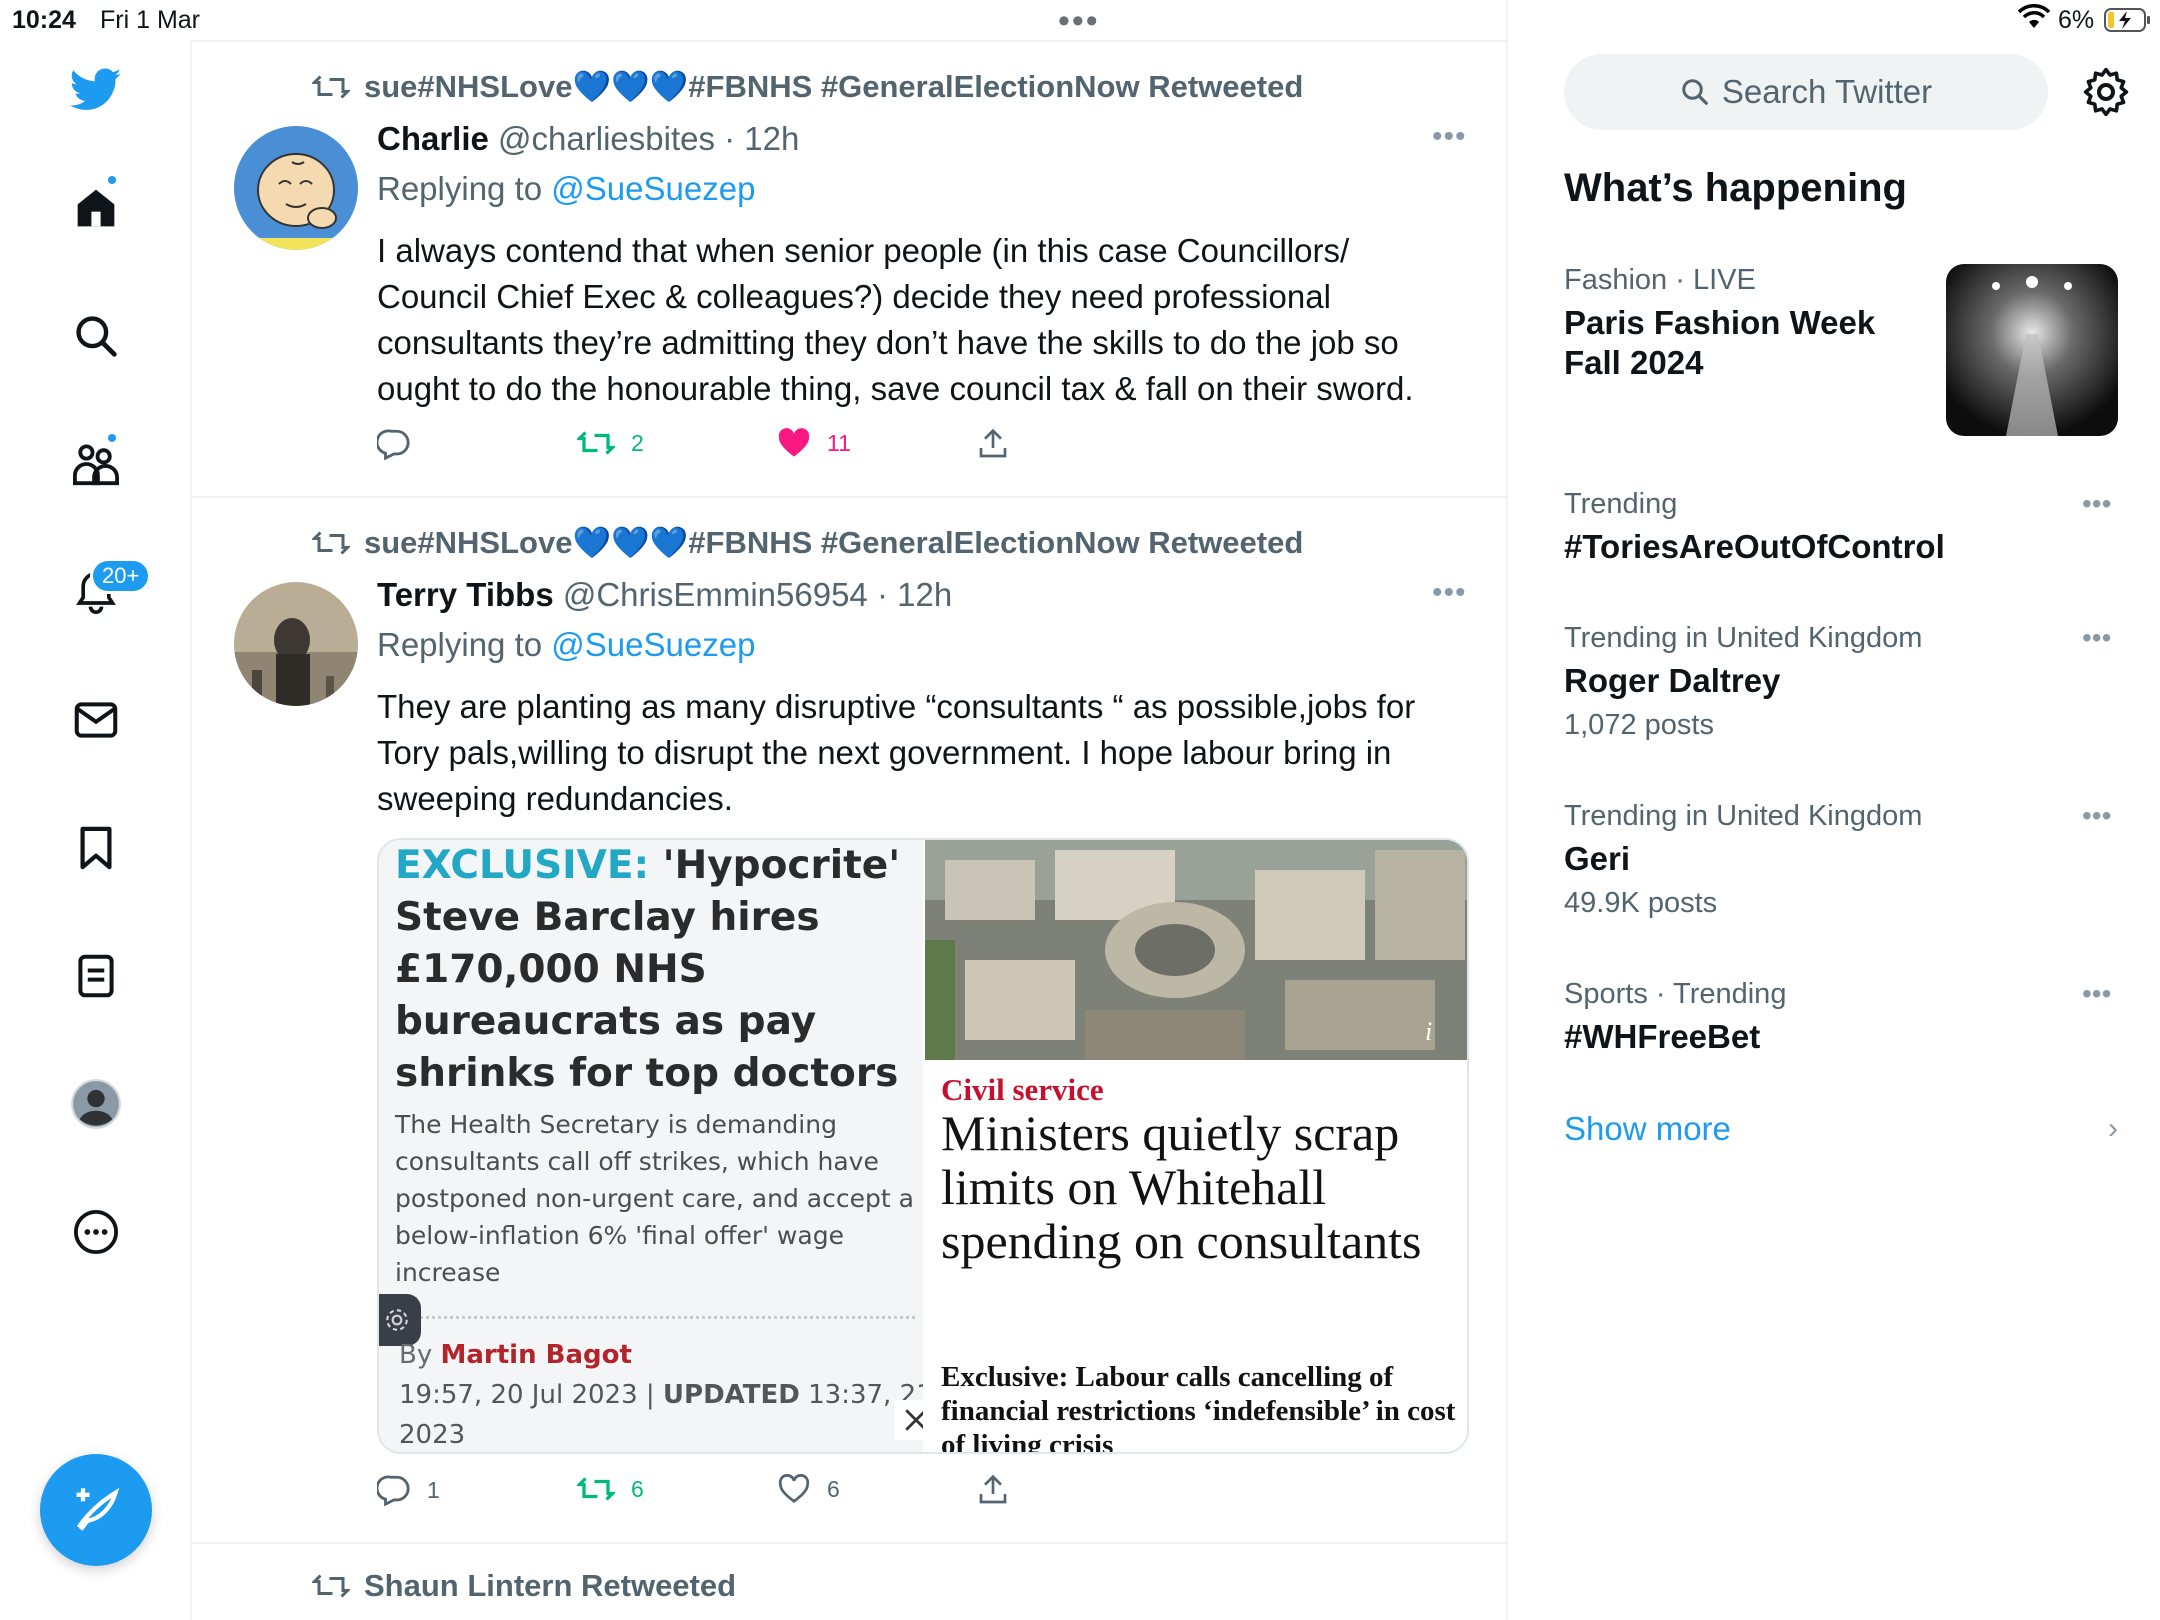 This screenshot has width=2160, height=1620. I want to click on author-name: Charlie, so click(433, 138).